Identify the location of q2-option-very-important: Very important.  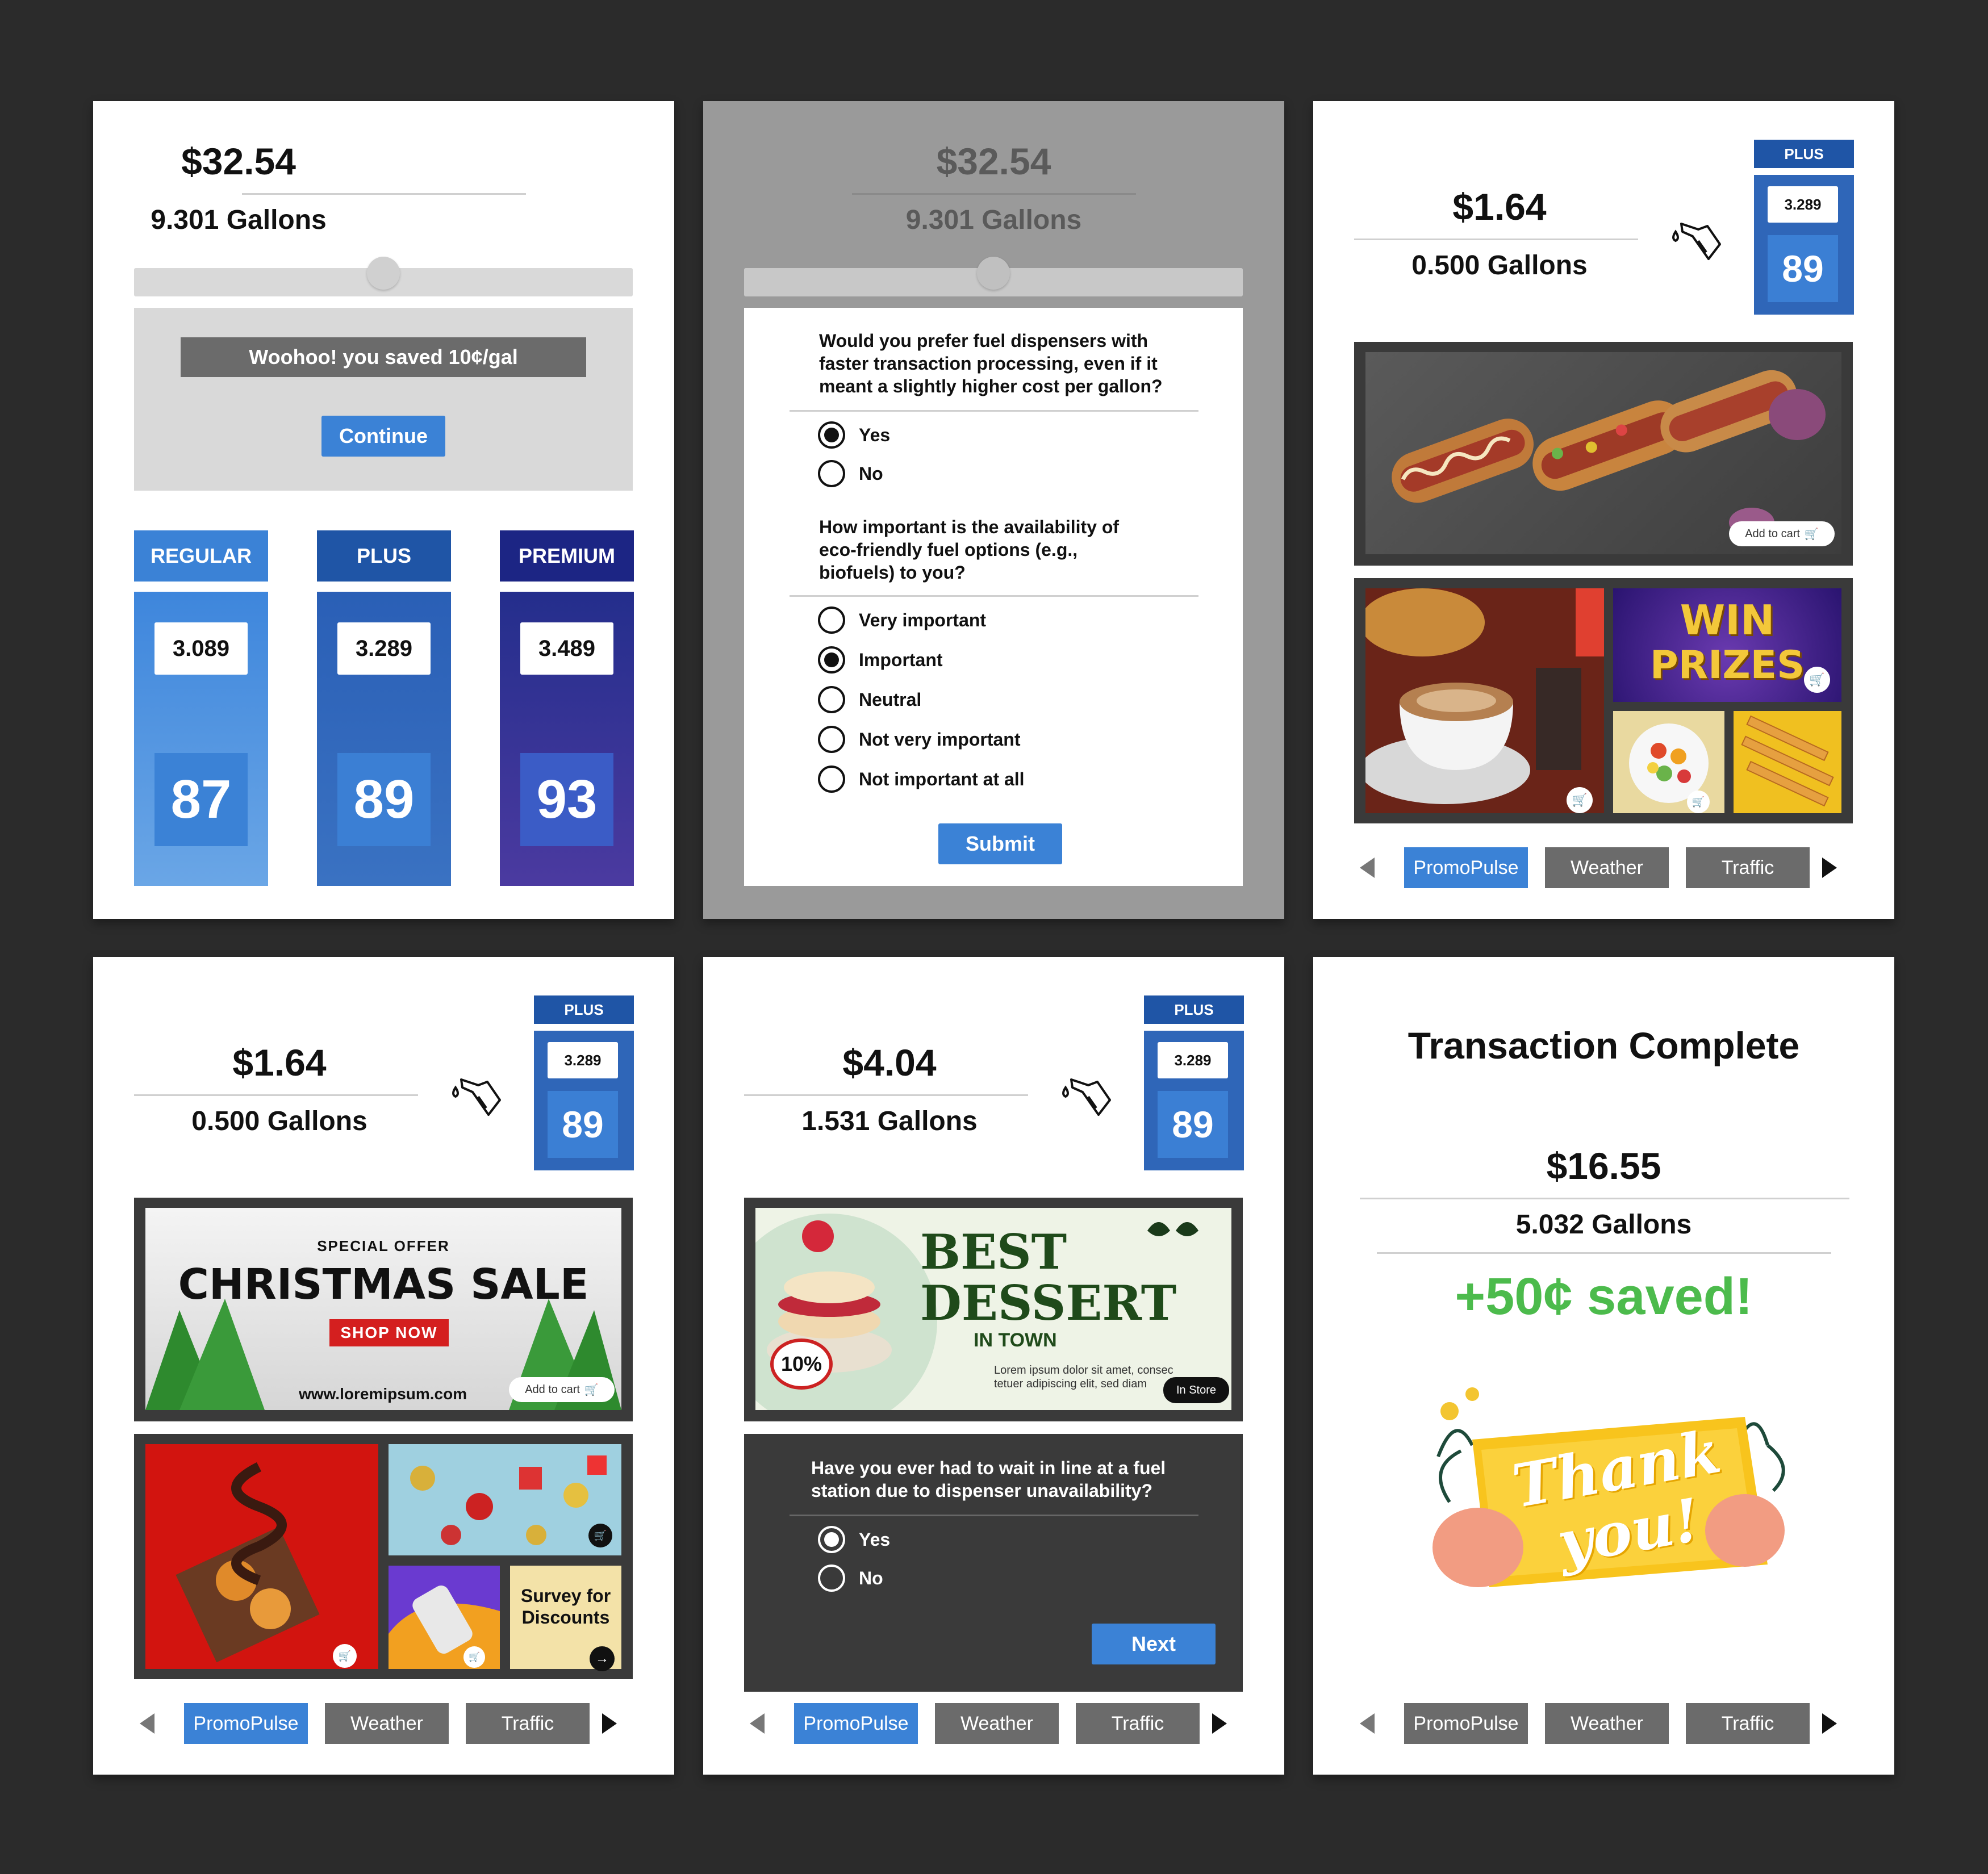
(902, 620).